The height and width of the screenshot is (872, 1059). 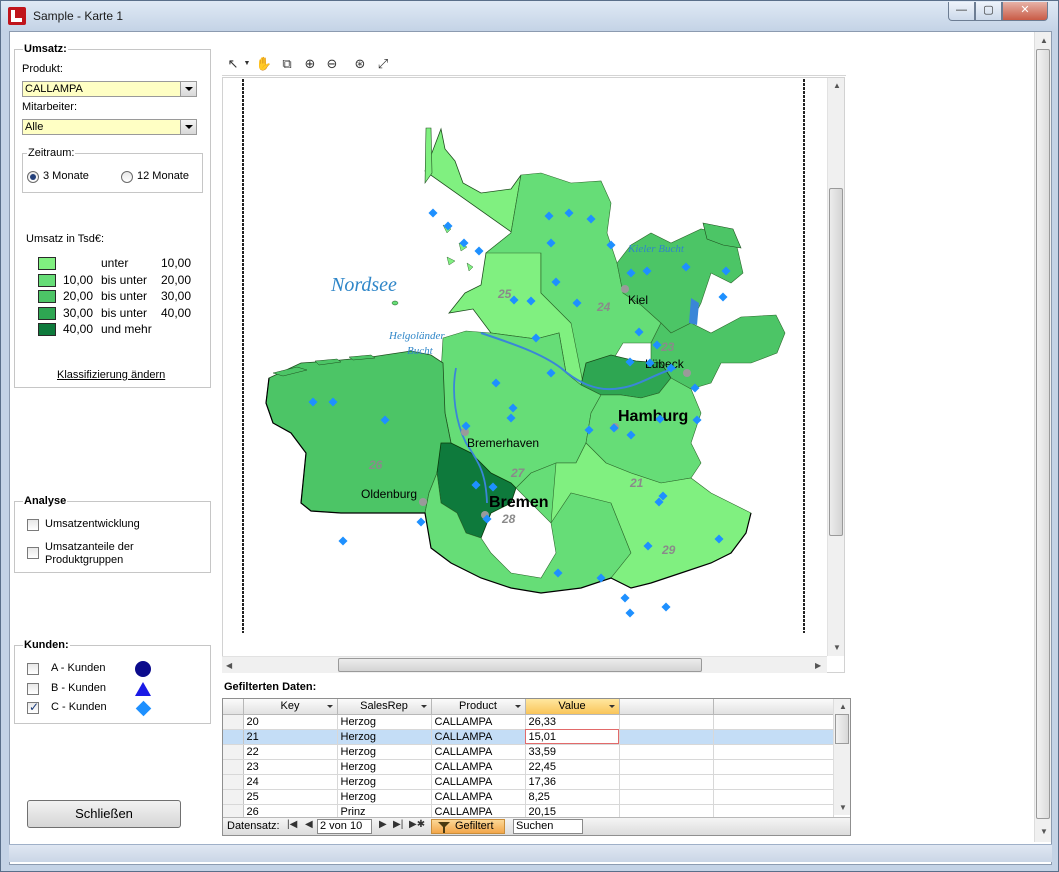 I want to click on c-kunden-label: C - Kunden, so click(x=79, y=707).